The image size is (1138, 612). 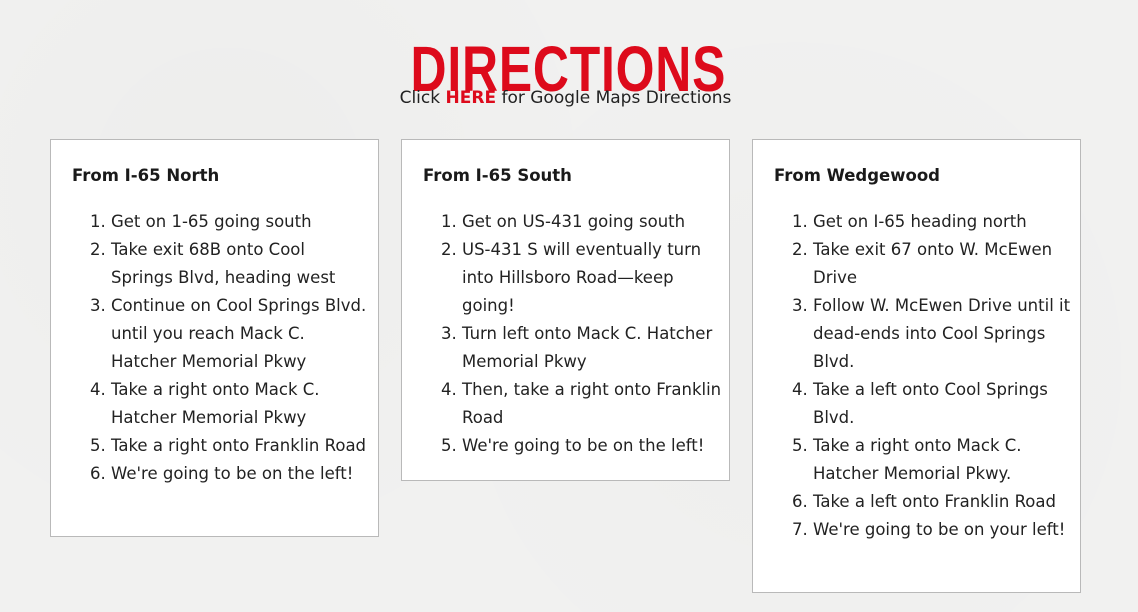 I want to click on direction-step: We're going to be on your left!, so click(x=944, y=530).